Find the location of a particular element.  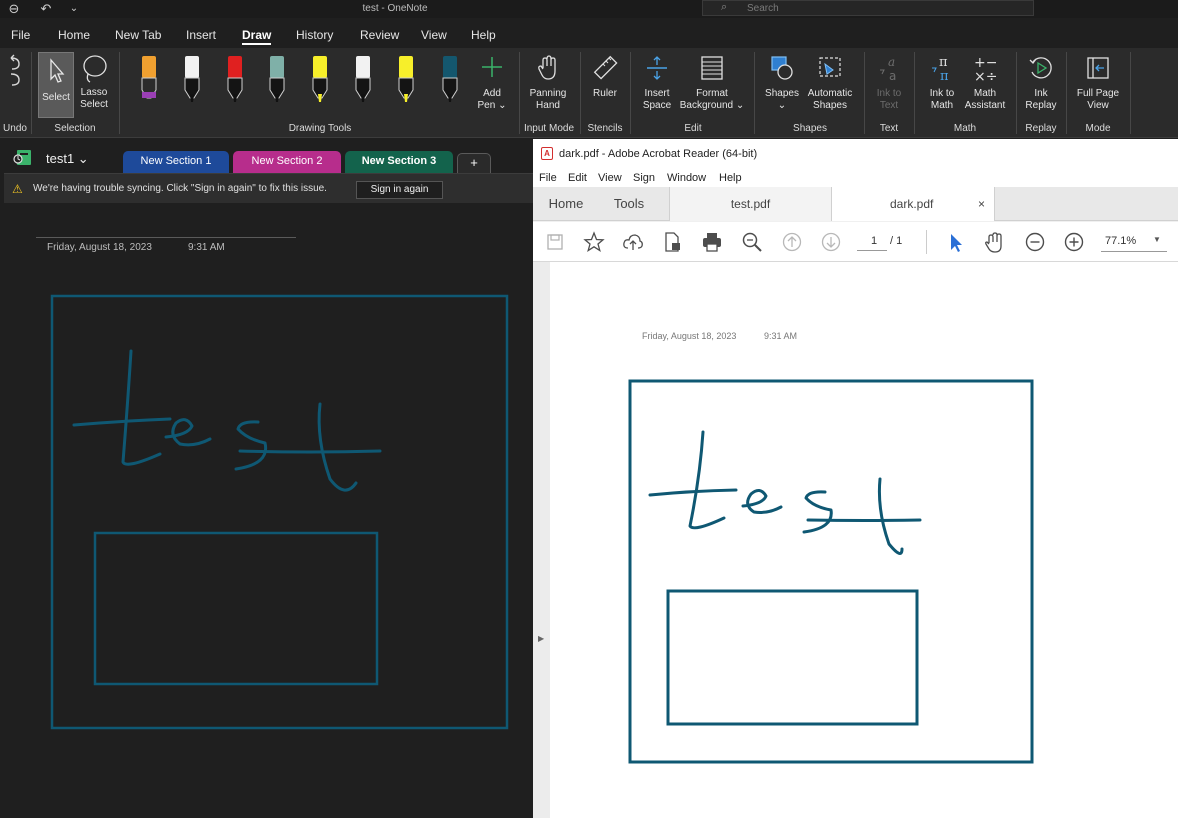

tab-file: File is located at coordinates (20, 35).